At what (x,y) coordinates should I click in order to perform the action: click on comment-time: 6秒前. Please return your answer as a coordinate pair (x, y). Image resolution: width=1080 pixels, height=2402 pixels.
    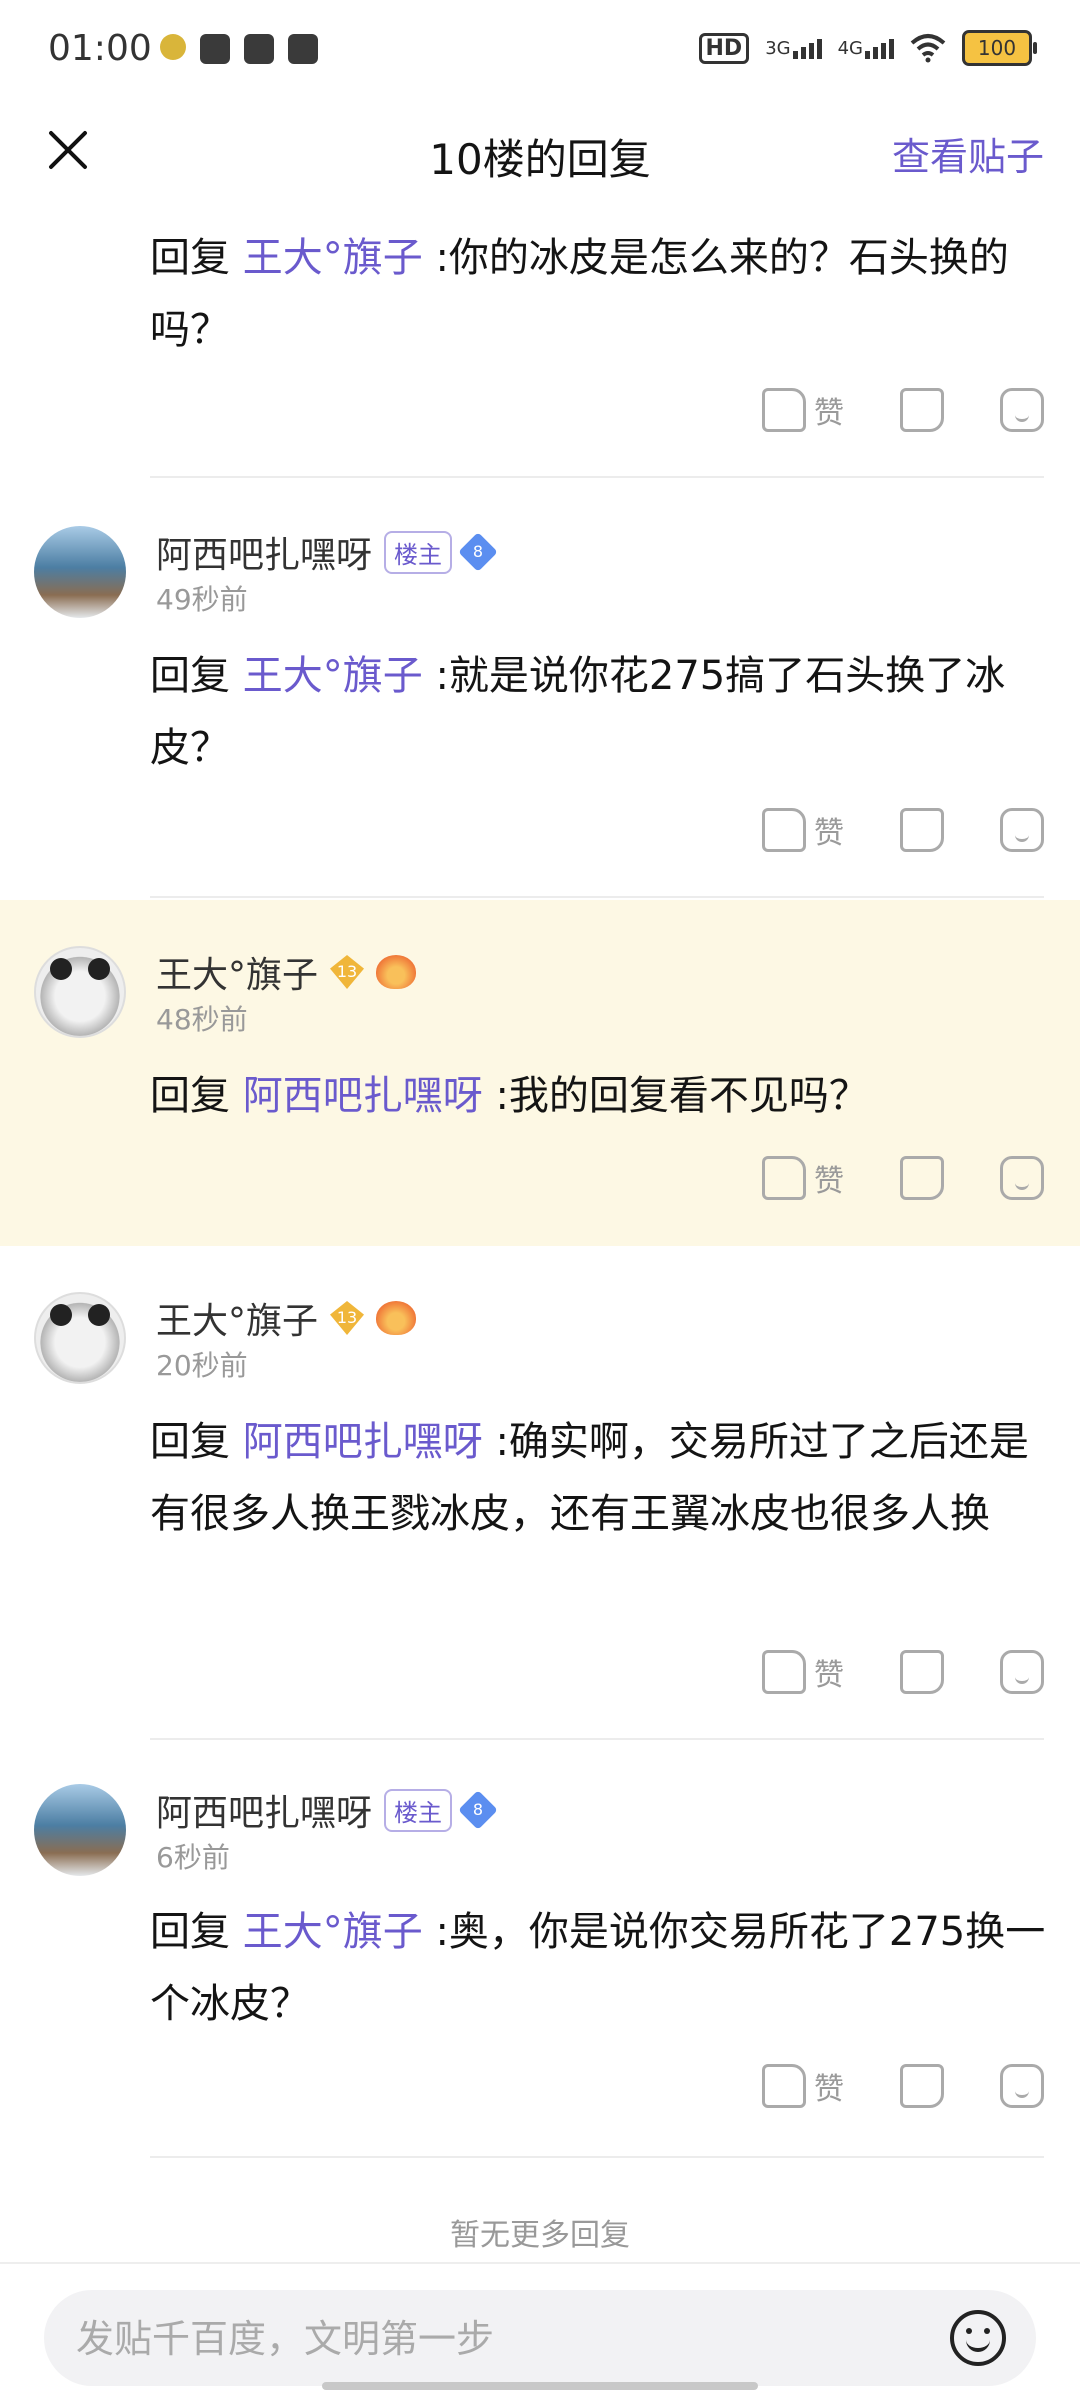
    Looking at the image, I should click on (193, 1857).